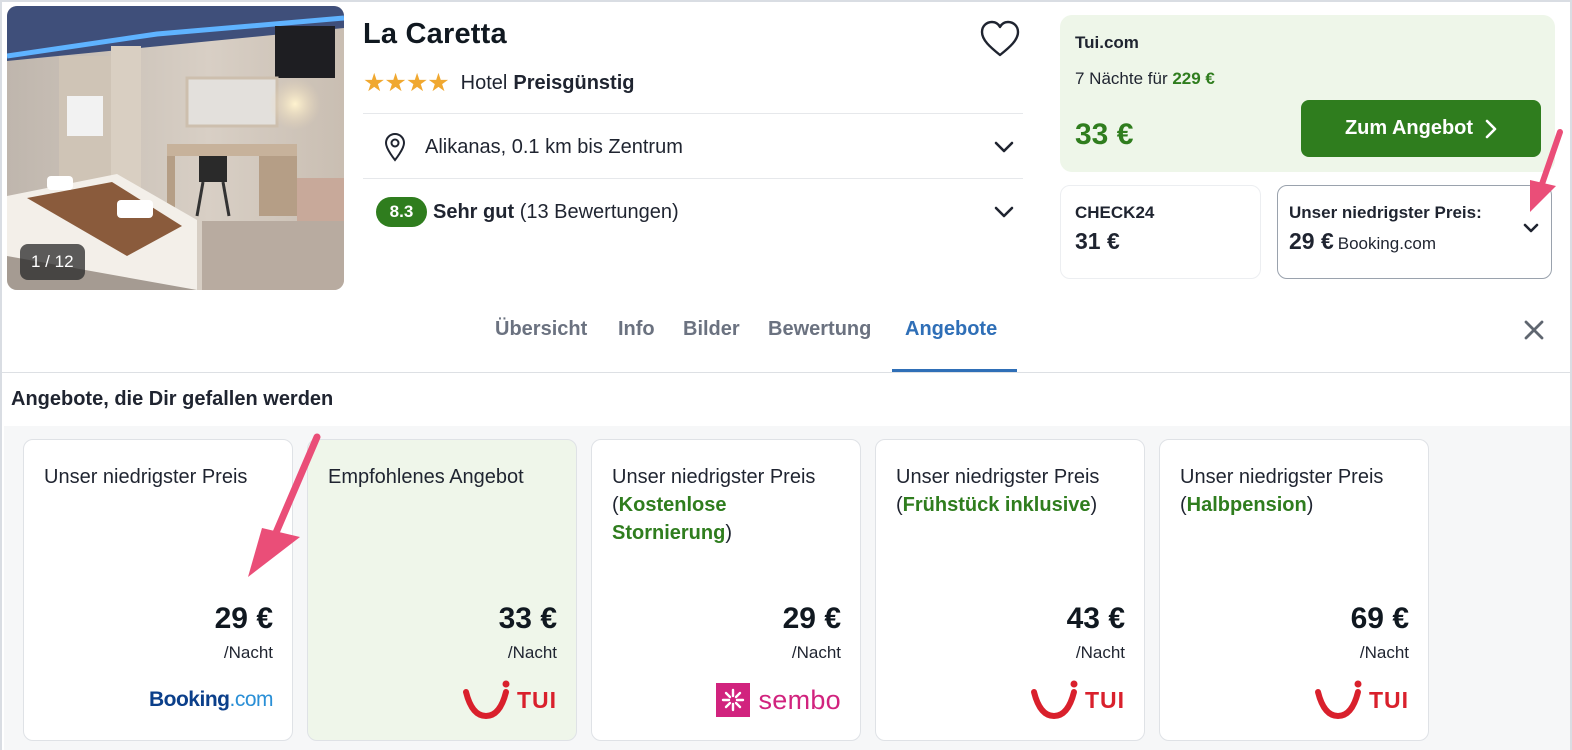 This screenshot has height=750, width=1572. I want to click on lowest-price-provider: Booking.com, so click(1387, 243).